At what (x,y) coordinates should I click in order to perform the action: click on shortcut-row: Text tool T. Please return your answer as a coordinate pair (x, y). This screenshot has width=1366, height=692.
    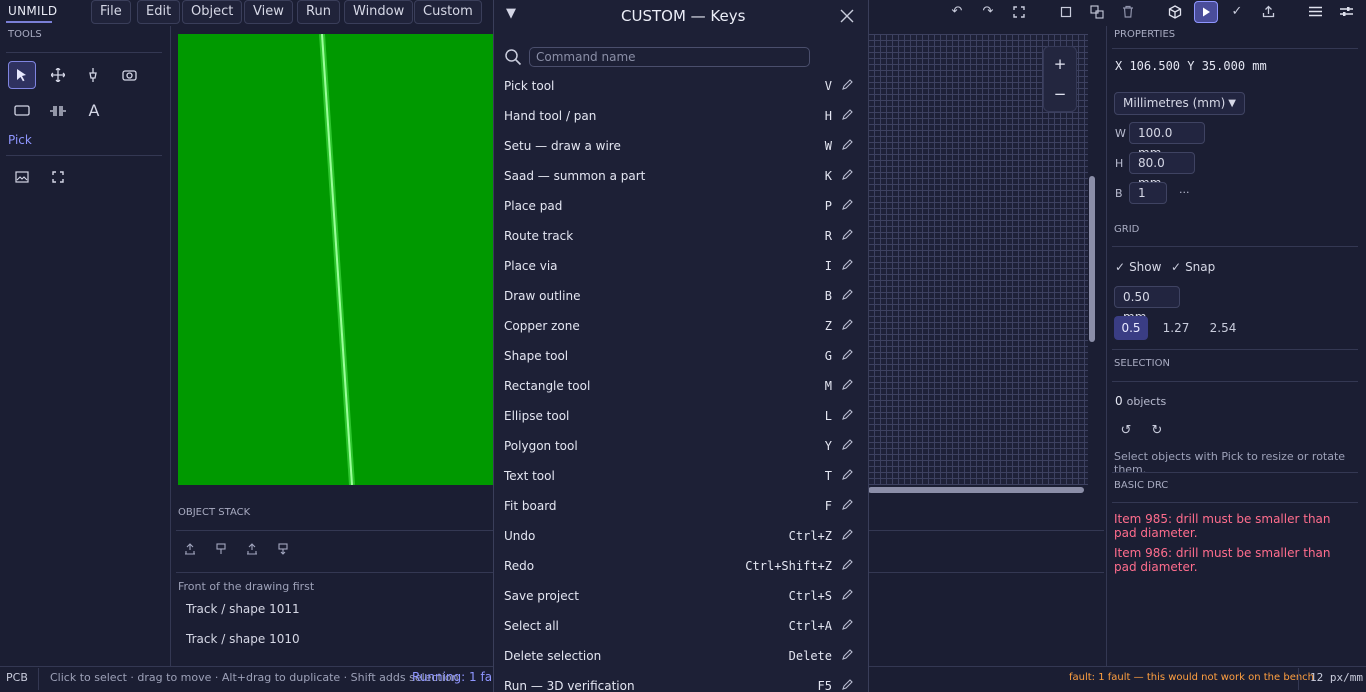
    Looking at the image, I should click on (681, 477).